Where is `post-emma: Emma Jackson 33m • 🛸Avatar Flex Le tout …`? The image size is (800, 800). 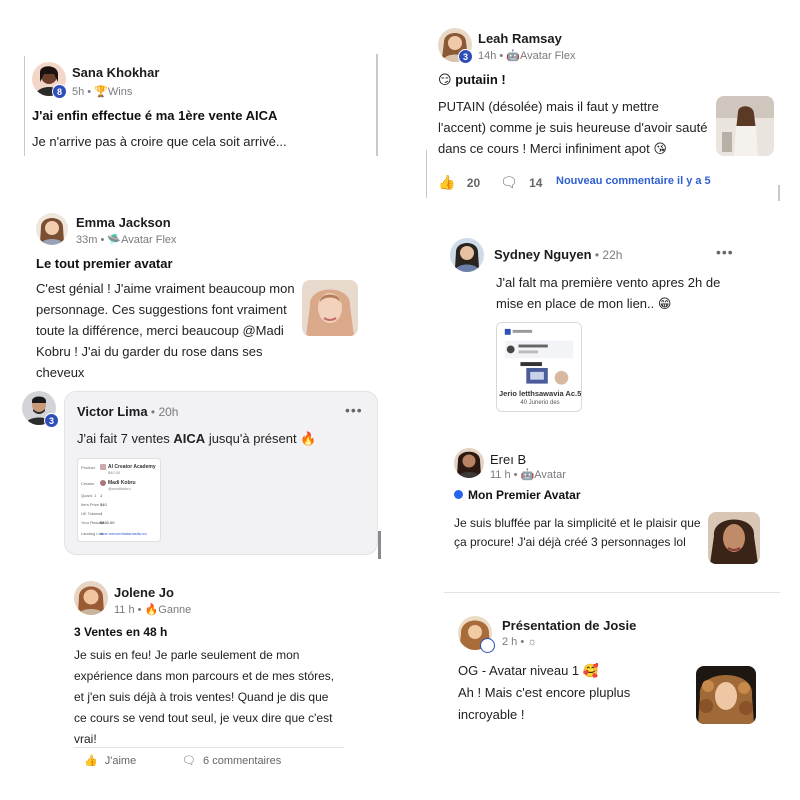 post-emma: Emma Jackson 33m • 🛸Avatar Flex Le tout … is located at coordinates (200, 290).